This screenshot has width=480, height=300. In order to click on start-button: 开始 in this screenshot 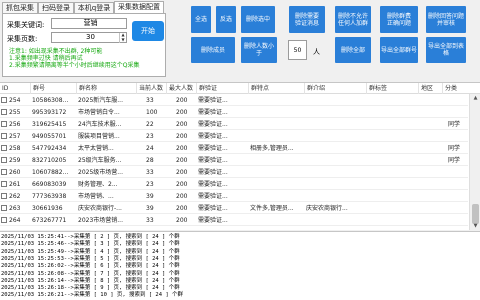, I will do `click(148, 31)`.